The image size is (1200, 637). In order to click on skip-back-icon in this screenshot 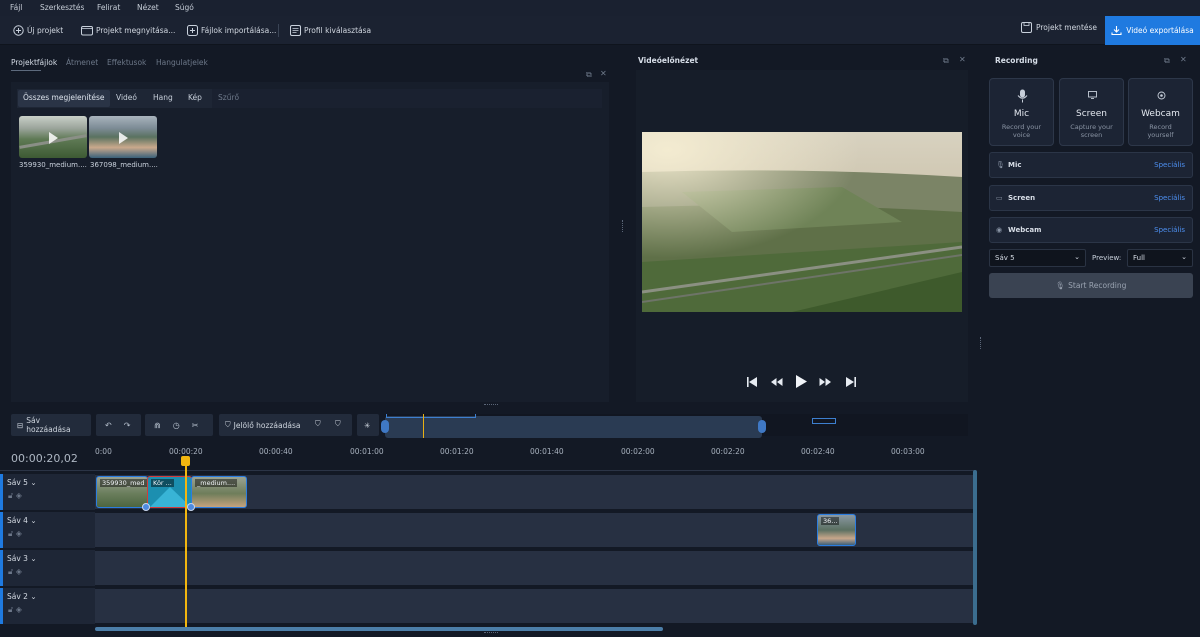, I will do `click(752, 382)`.